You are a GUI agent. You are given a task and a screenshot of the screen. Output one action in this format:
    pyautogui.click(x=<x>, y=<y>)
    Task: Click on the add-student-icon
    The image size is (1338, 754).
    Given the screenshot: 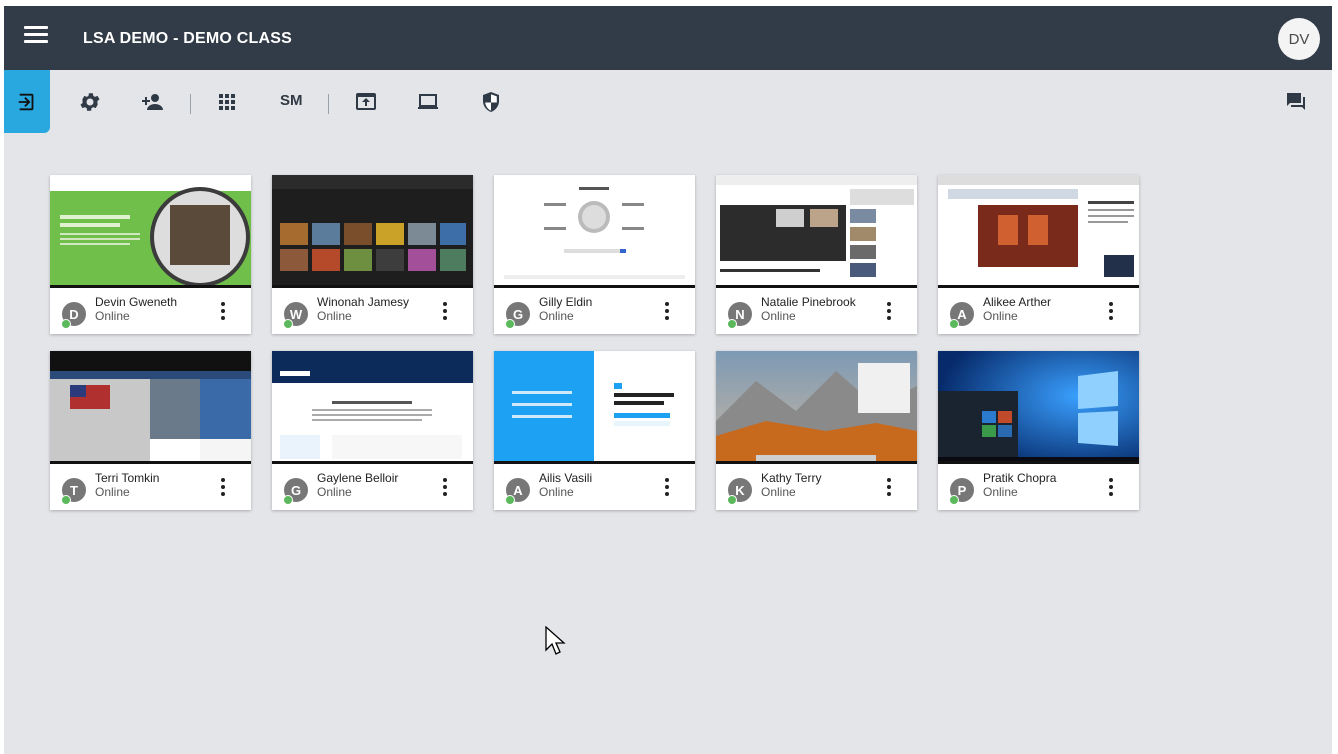 What is the action you would take?
    pyautogui.click(x=152, y=102)
    